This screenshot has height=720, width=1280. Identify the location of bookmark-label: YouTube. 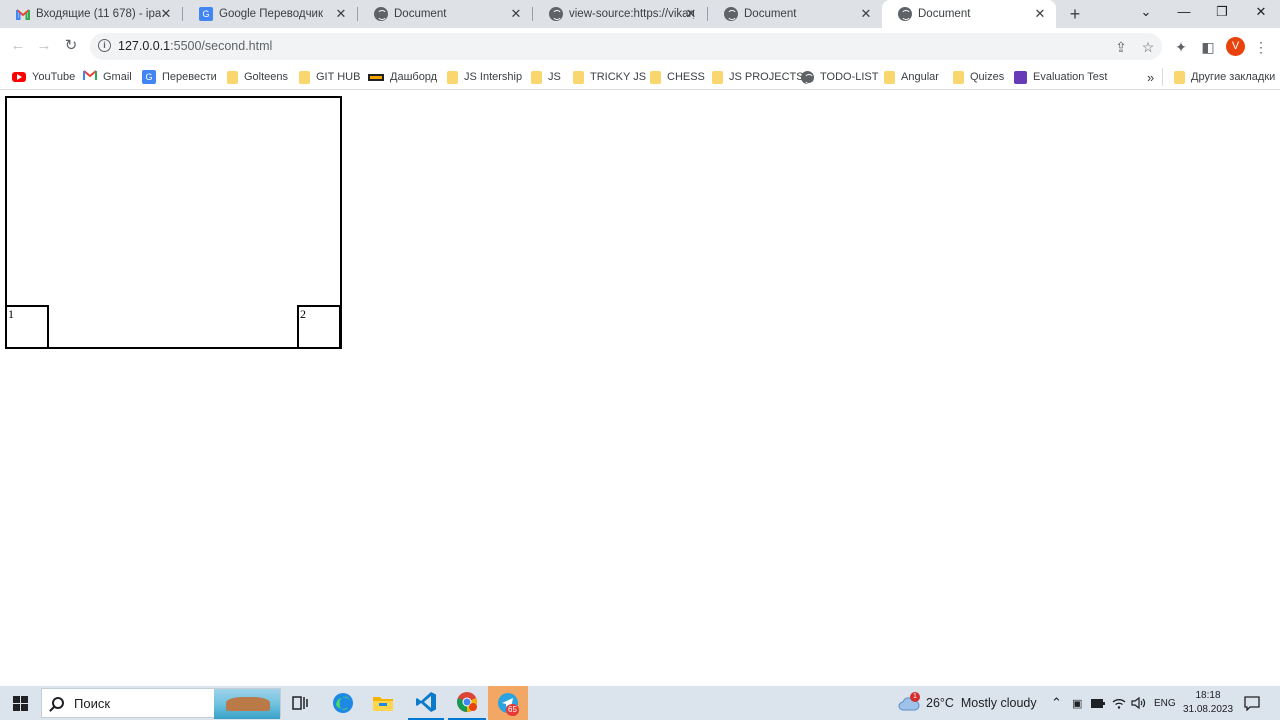
(54, 77).